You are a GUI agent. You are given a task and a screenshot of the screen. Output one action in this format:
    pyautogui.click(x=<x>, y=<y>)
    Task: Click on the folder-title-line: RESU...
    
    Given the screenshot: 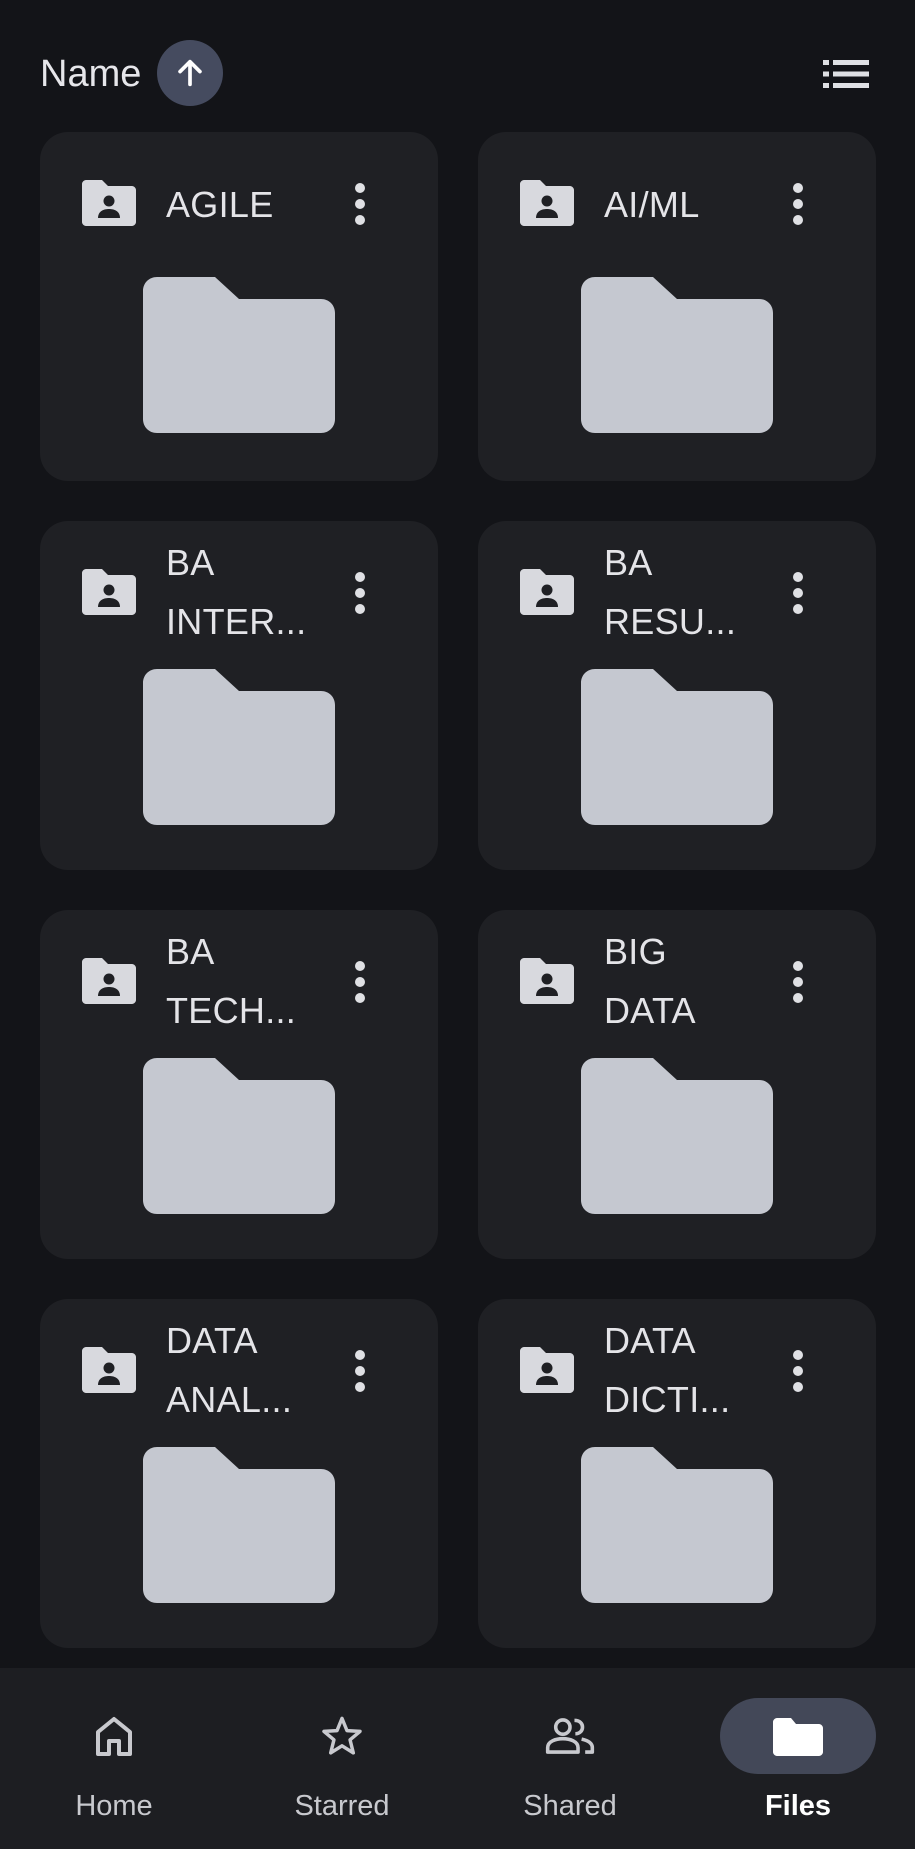 What is the action you would take?
    pyautogui.click(x=670, y=621)
    